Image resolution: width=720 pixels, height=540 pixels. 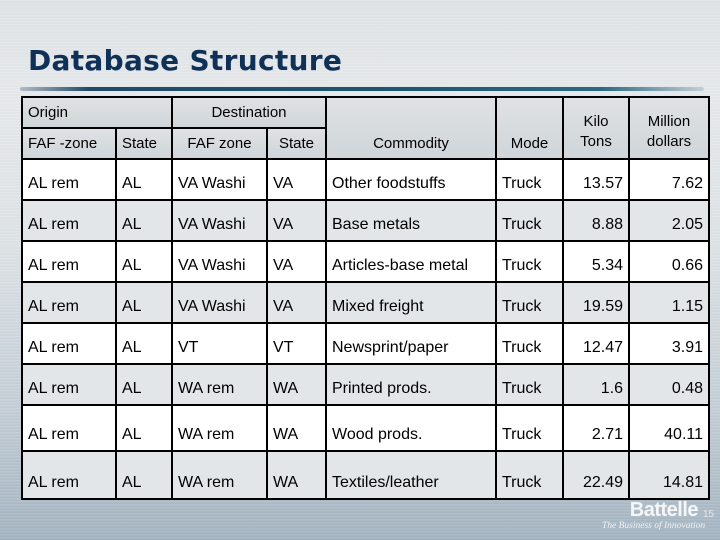 What do you see at coordinates (362, 89) in the screenshot?
I see `title-underline` at bounding box center [362, 89].